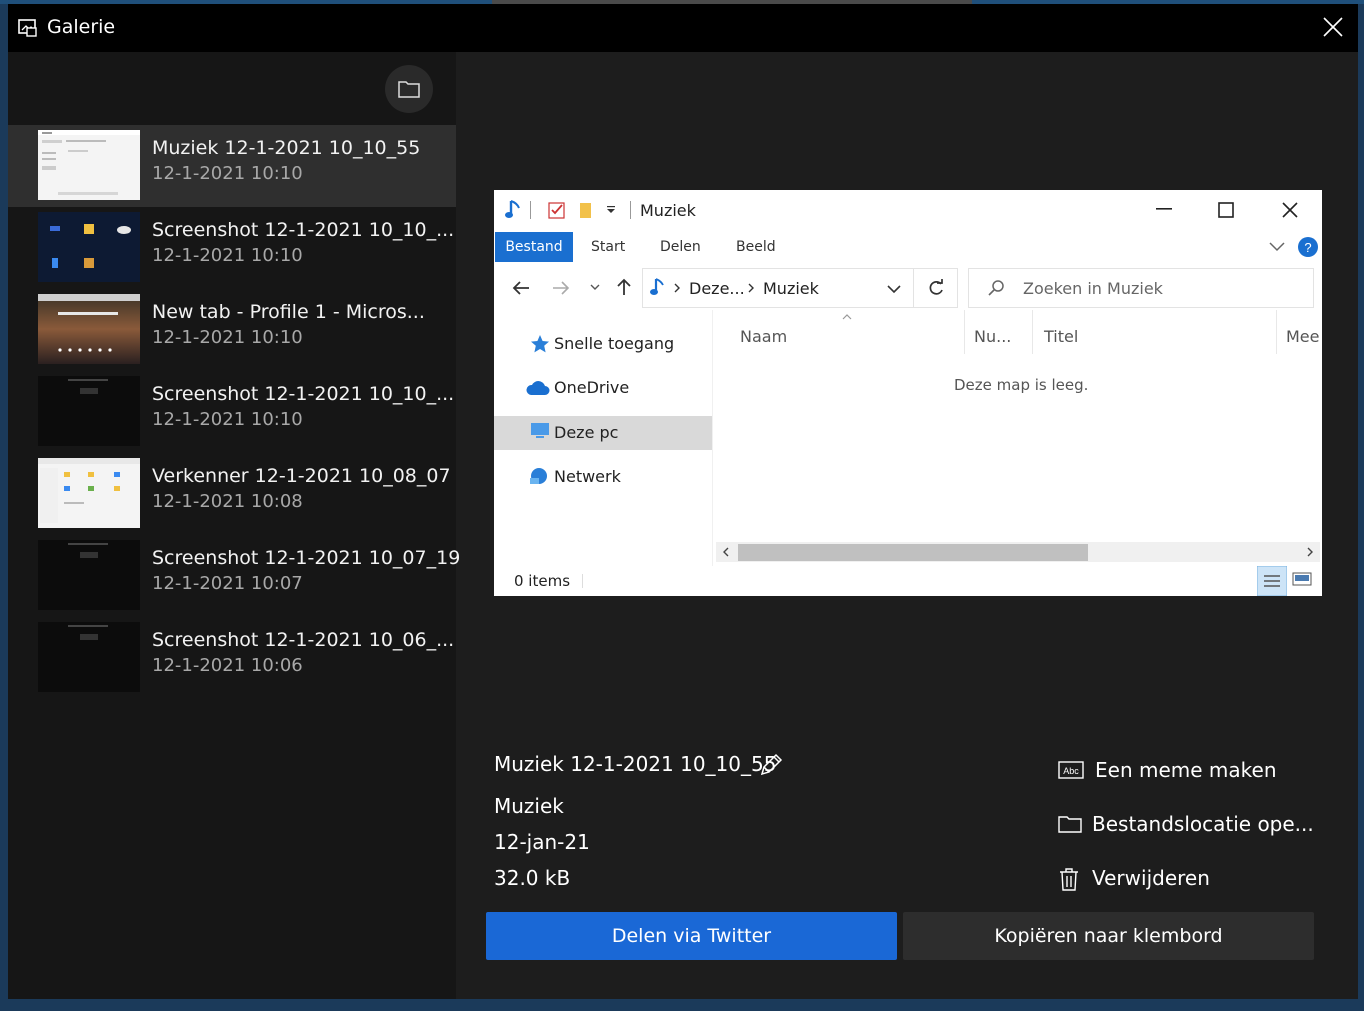 The image size is (1364, 1011). Describe the element at coordinates (726, 552) in the screenshot. I see `chevron-left-icon` at that location.